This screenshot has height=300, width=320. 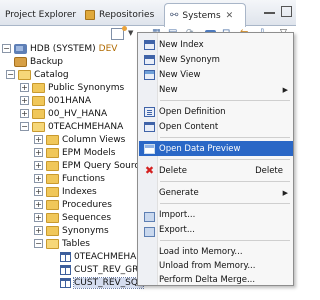 I want to click on tab-systems: ⚯ Systems ✕, so click(x=205, y=15).